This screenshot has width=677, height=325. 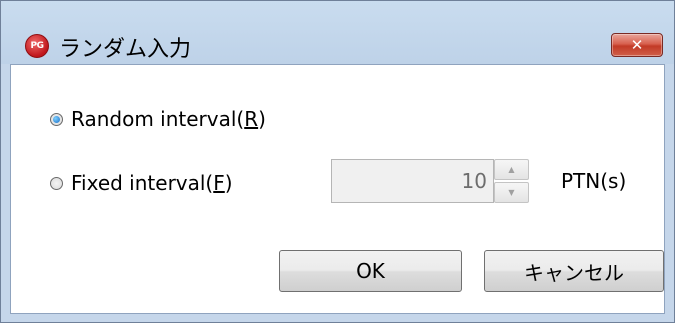 I want to click on close-icon: ✕, so click(x=637, y=45).